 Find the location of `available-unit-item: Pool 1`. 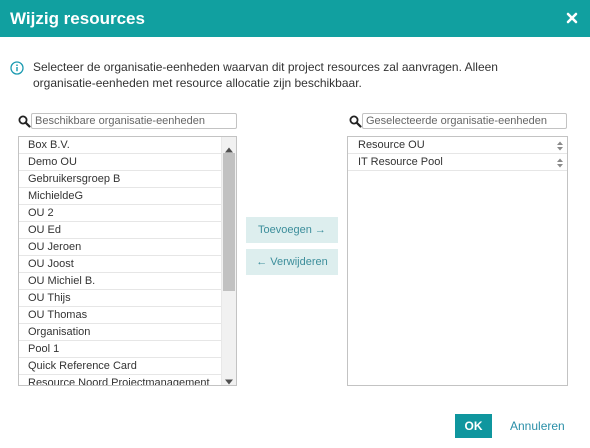

available-unit-item: Pool 1 is located at coordinates (120, 349).